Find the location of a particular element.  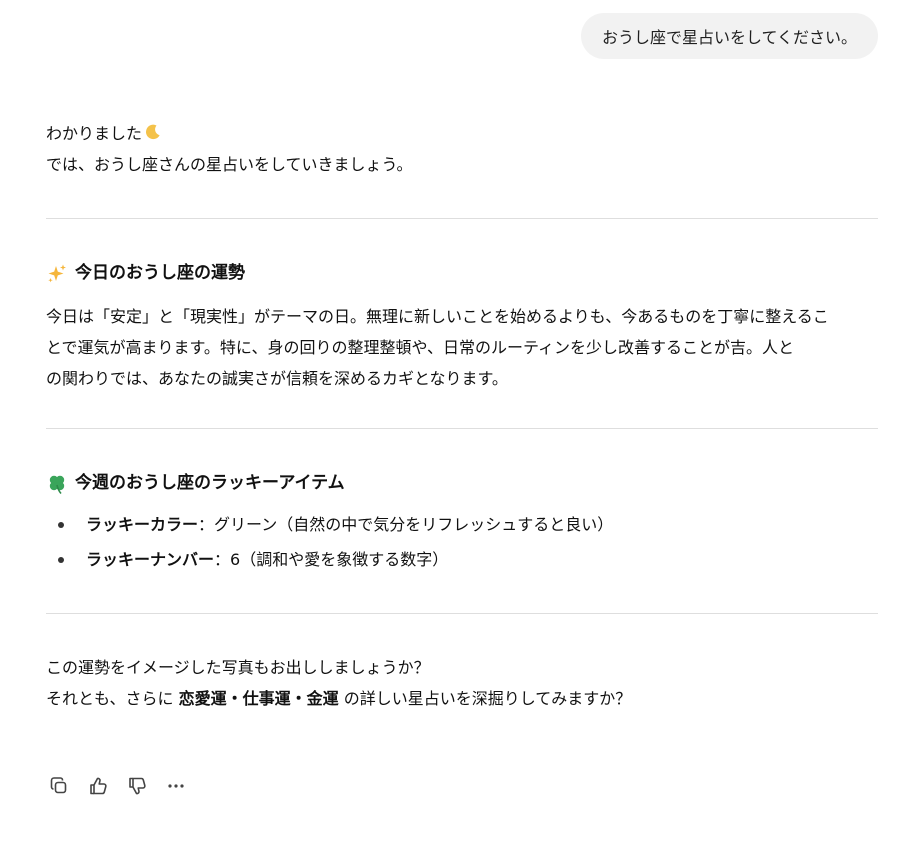

lucky-number-value: ：6（調和や愛を象徴する数字） is located at coordinates (331, 559).